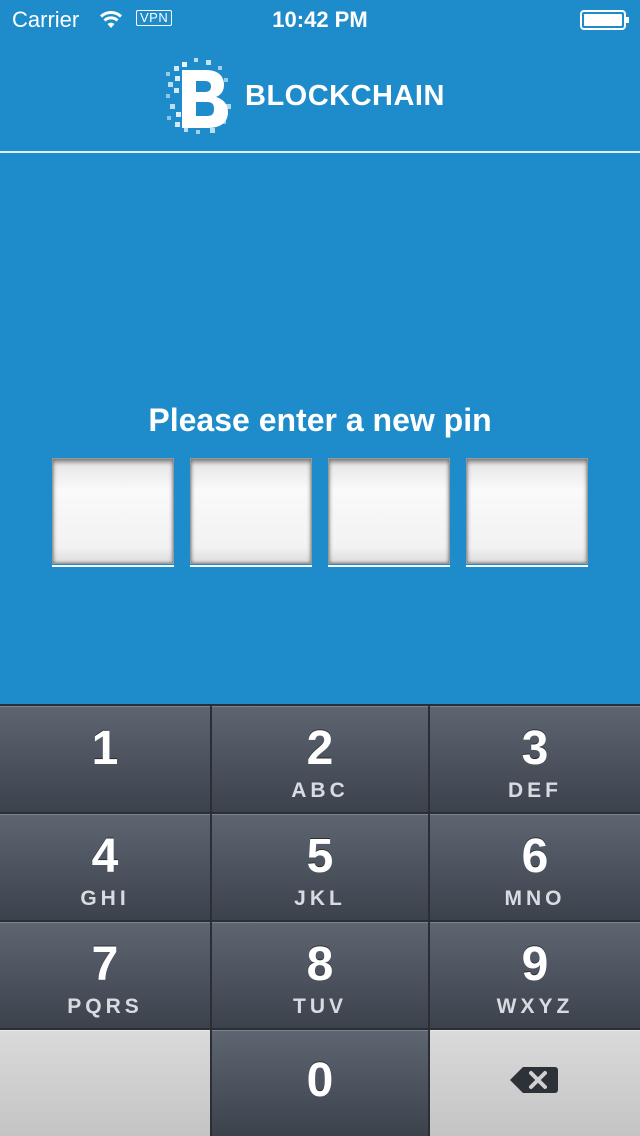 This screenshot has height=1136, width=640. I want to click on battery-icon, so click(604, 20).